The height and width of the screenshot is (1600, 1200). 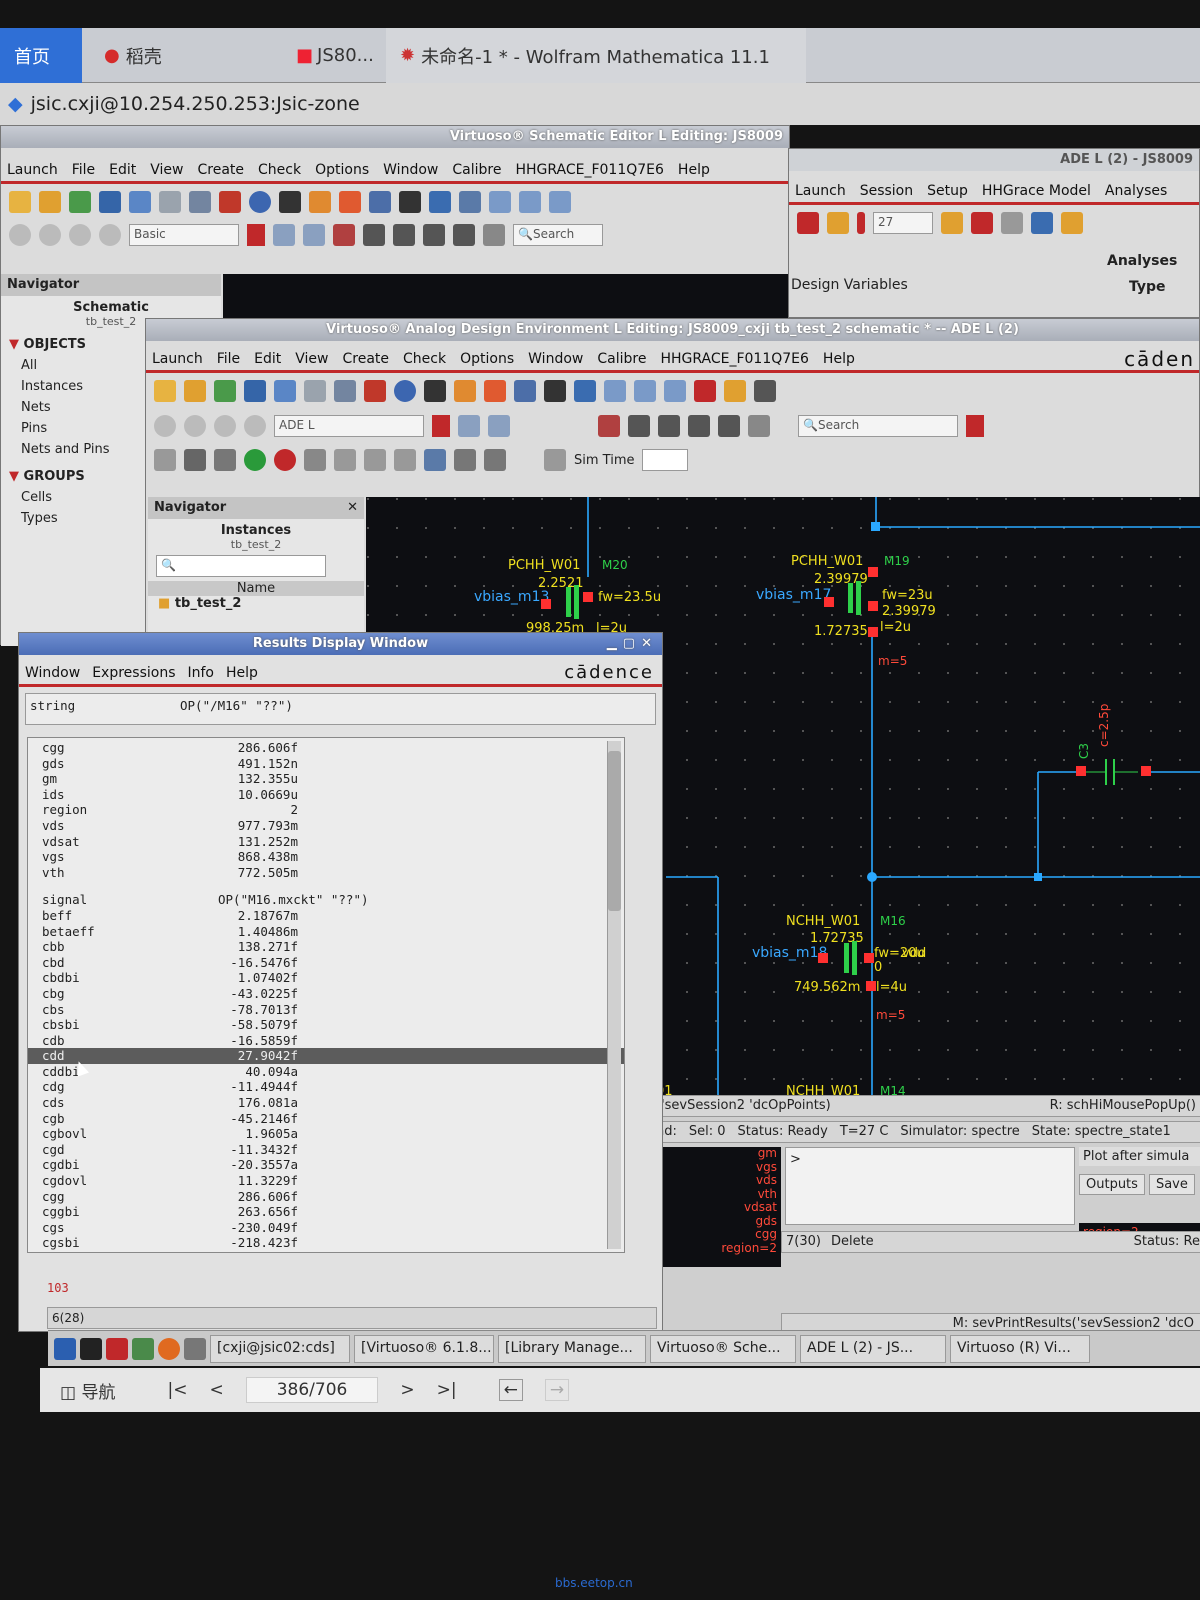 I want to click on result-row: cgsbi -218.423f, so click(x=326, y=1243).